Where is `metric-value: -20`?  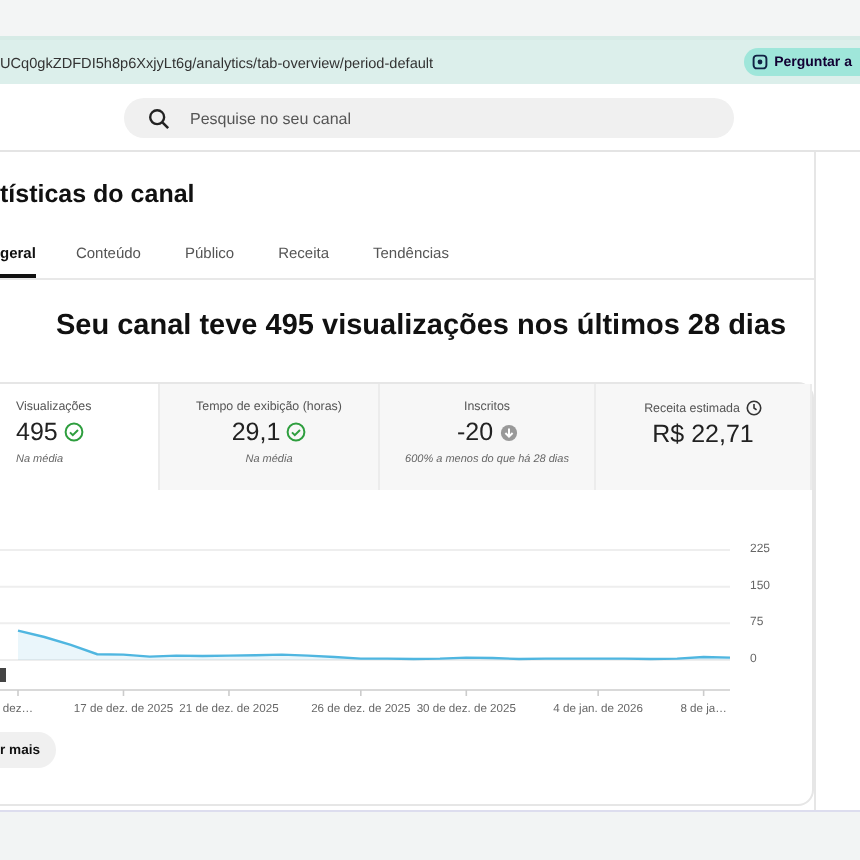
metric-value: -20 is located at coordinates (475, 432).